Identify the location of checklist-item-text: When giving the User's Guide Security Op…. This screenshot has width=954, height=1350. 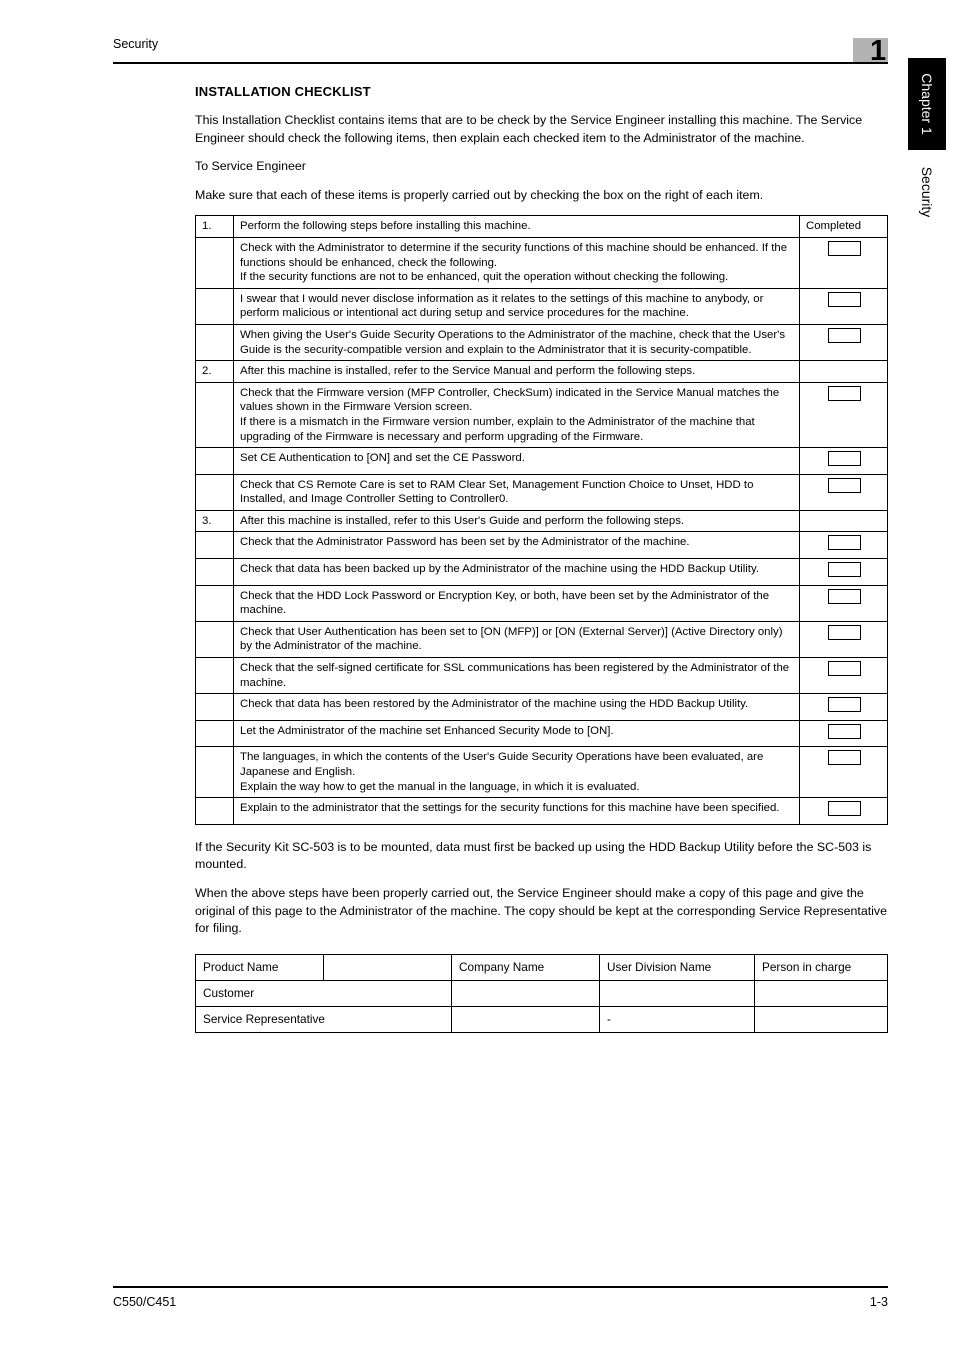
(516, 342).